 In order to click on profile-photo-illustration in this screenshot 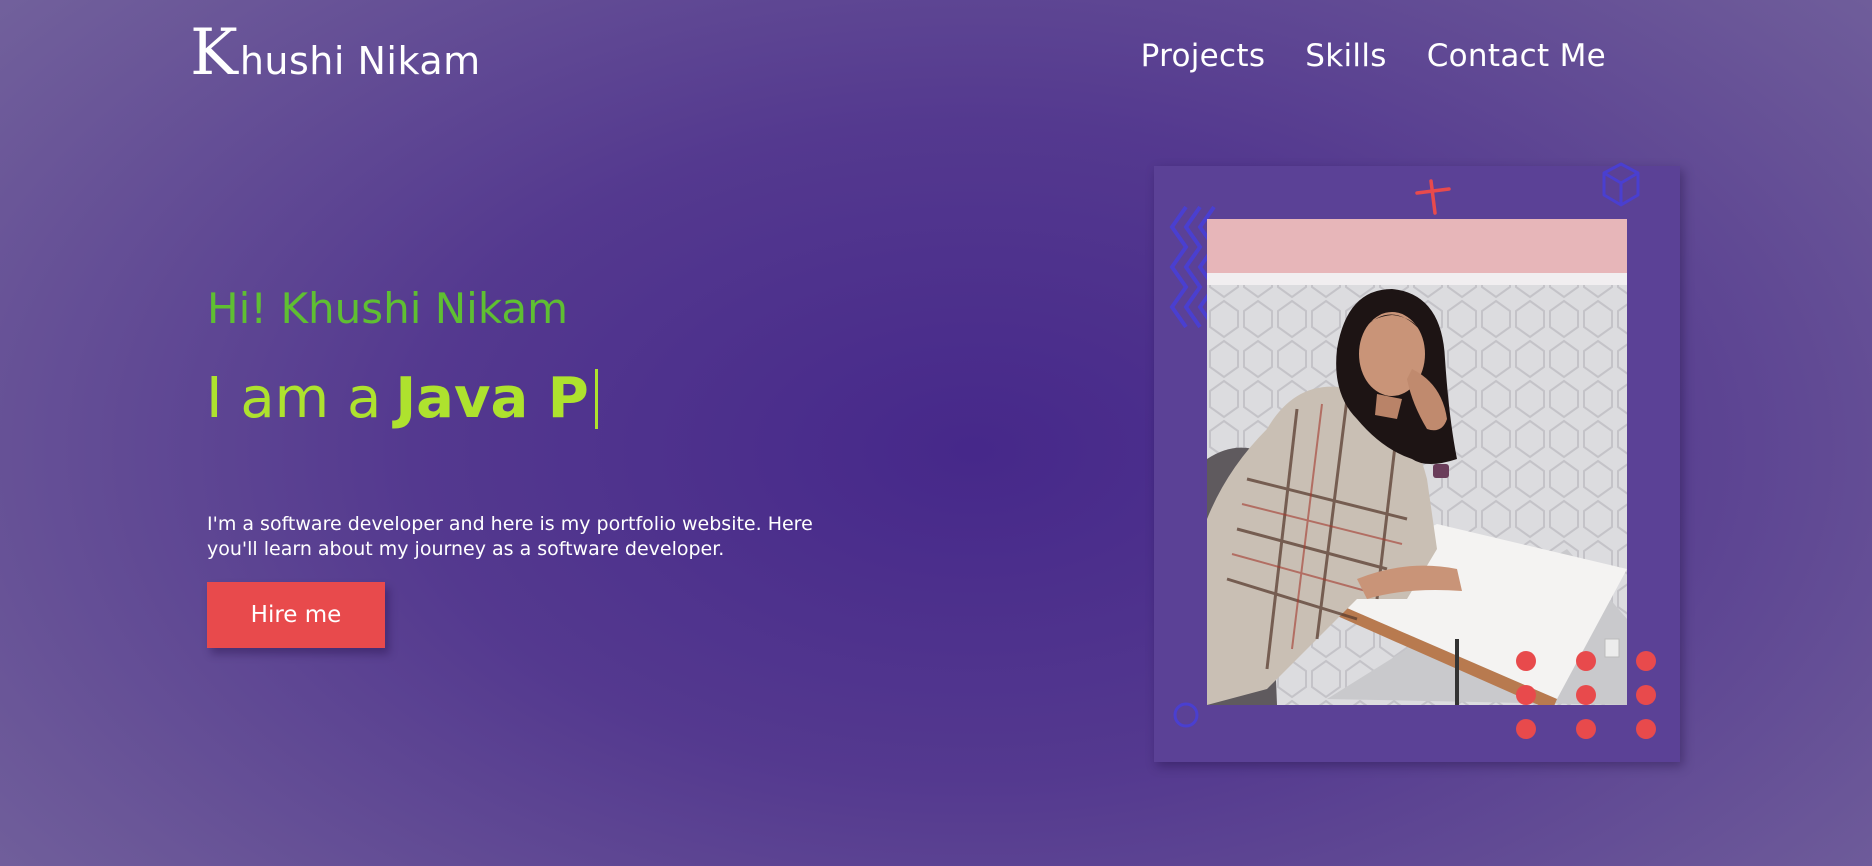, I will do `click(1417, 462)`.